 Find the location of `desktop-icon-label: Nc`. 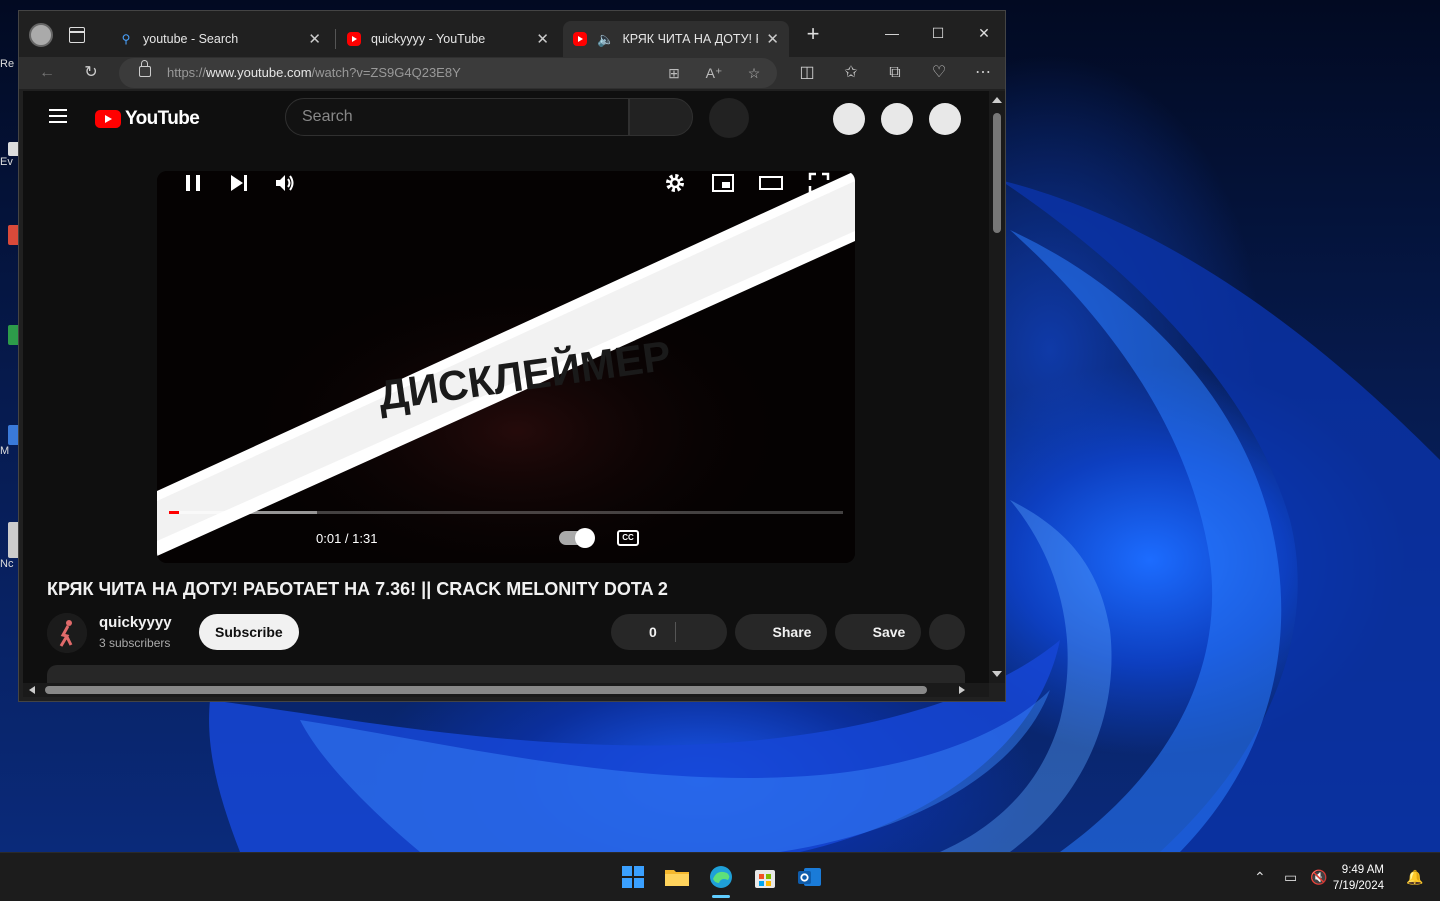

desktop-icon-label: Nc is located at coordinates (7, 564).